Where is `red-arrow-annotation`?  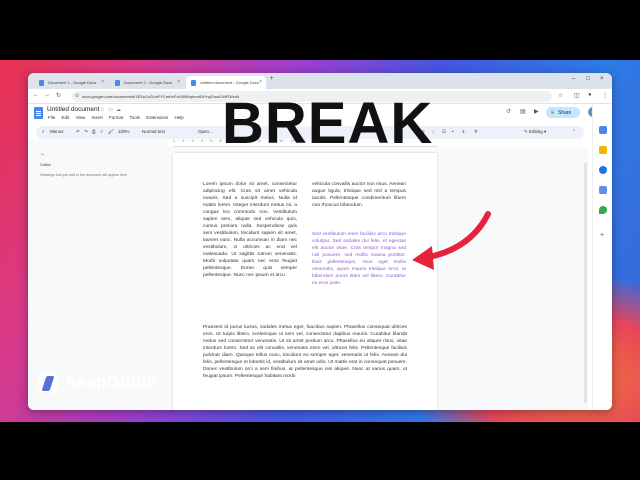 red-arrow-annotation is located at coordinates (451, 240).